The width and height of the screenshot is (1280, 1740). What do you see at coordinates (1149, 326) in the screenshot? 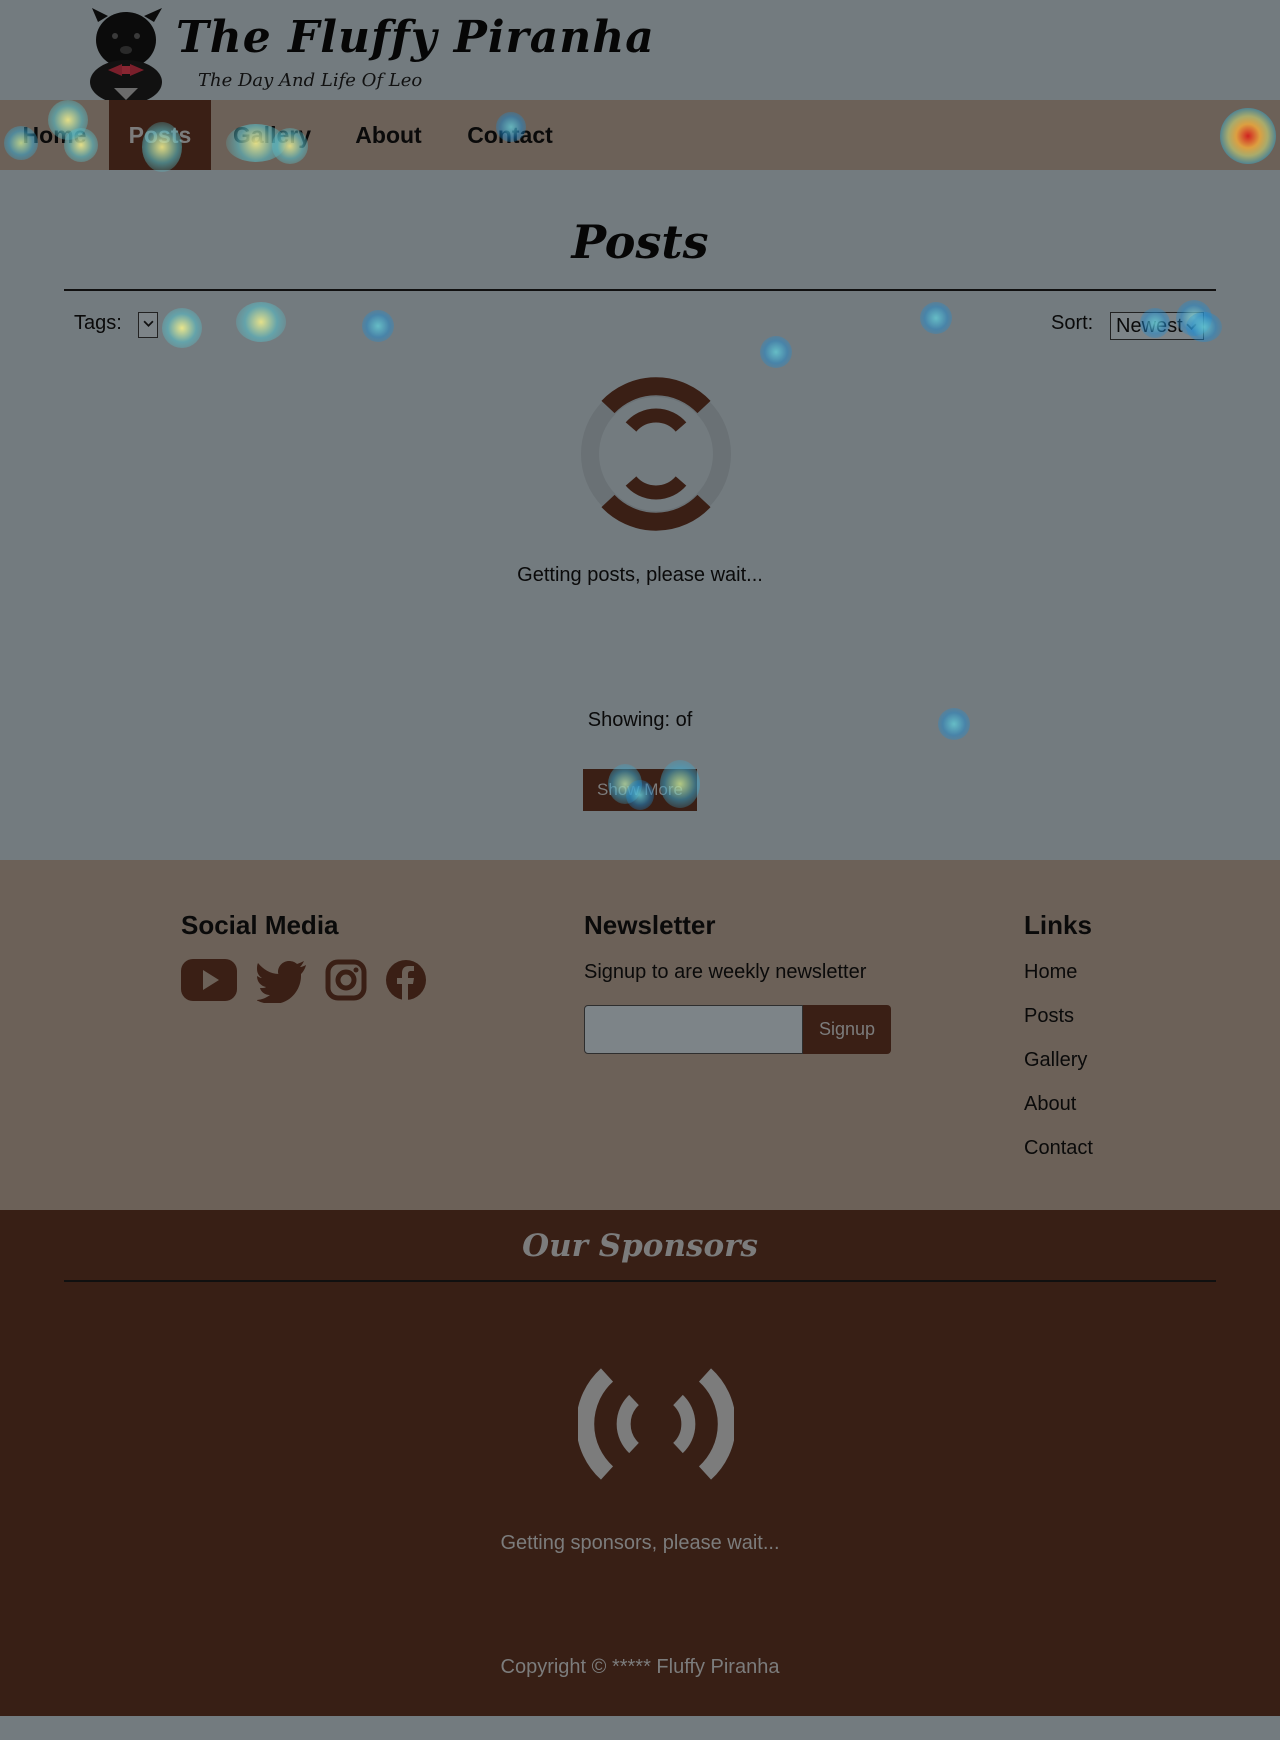
I see `sort-select-value: Newest` at bounding box center [1149, 326].